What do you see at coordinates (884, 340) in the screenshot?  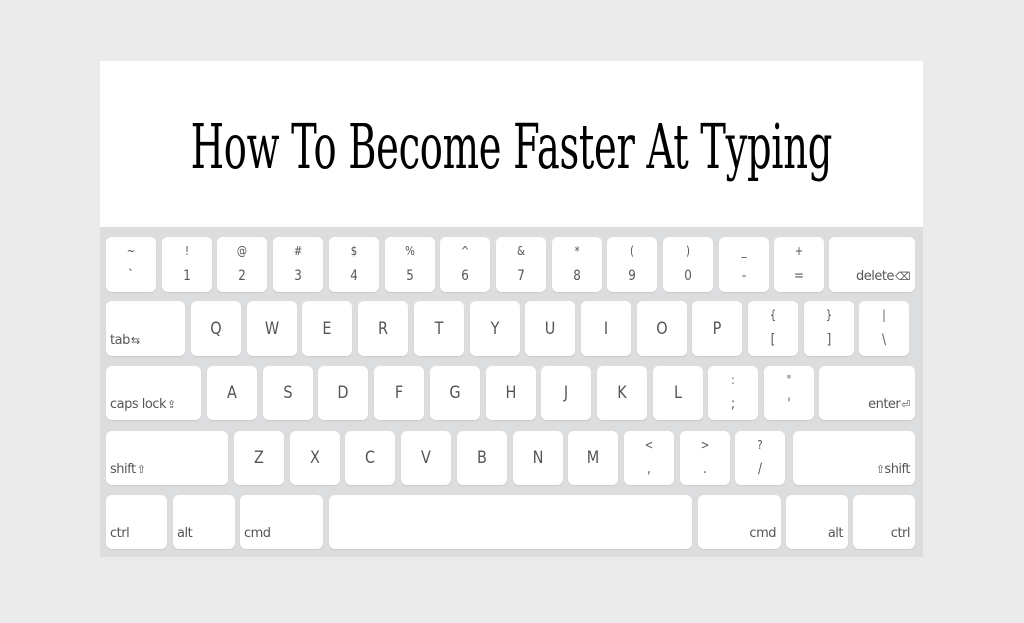 I see `key-base-char: \` at bounding box center [884, 340].